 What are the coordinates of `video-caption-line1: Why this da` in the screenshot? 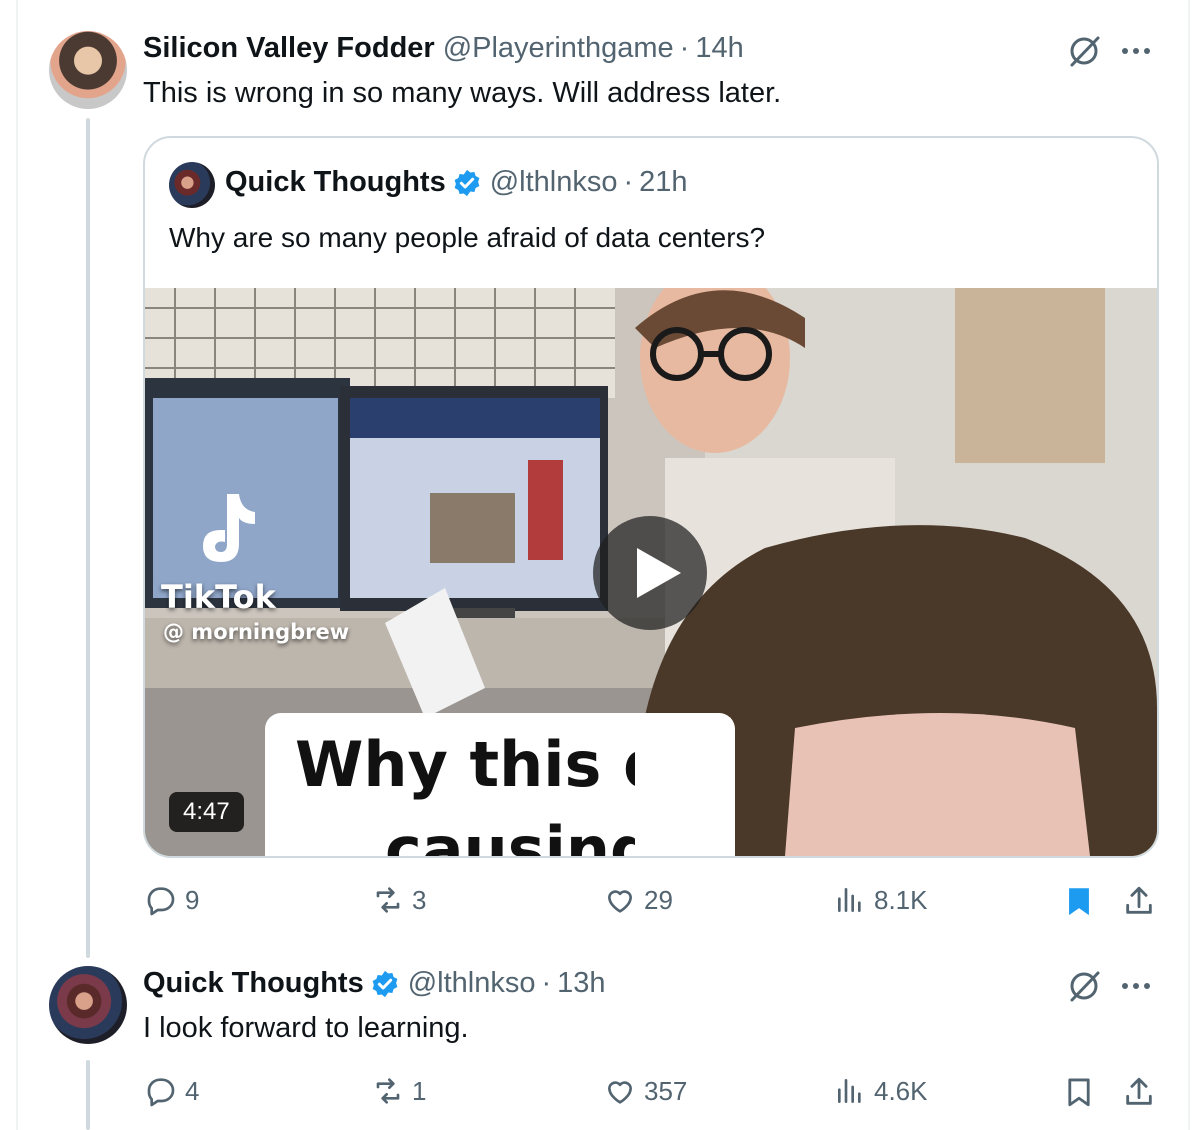 It's located at (465, 764).